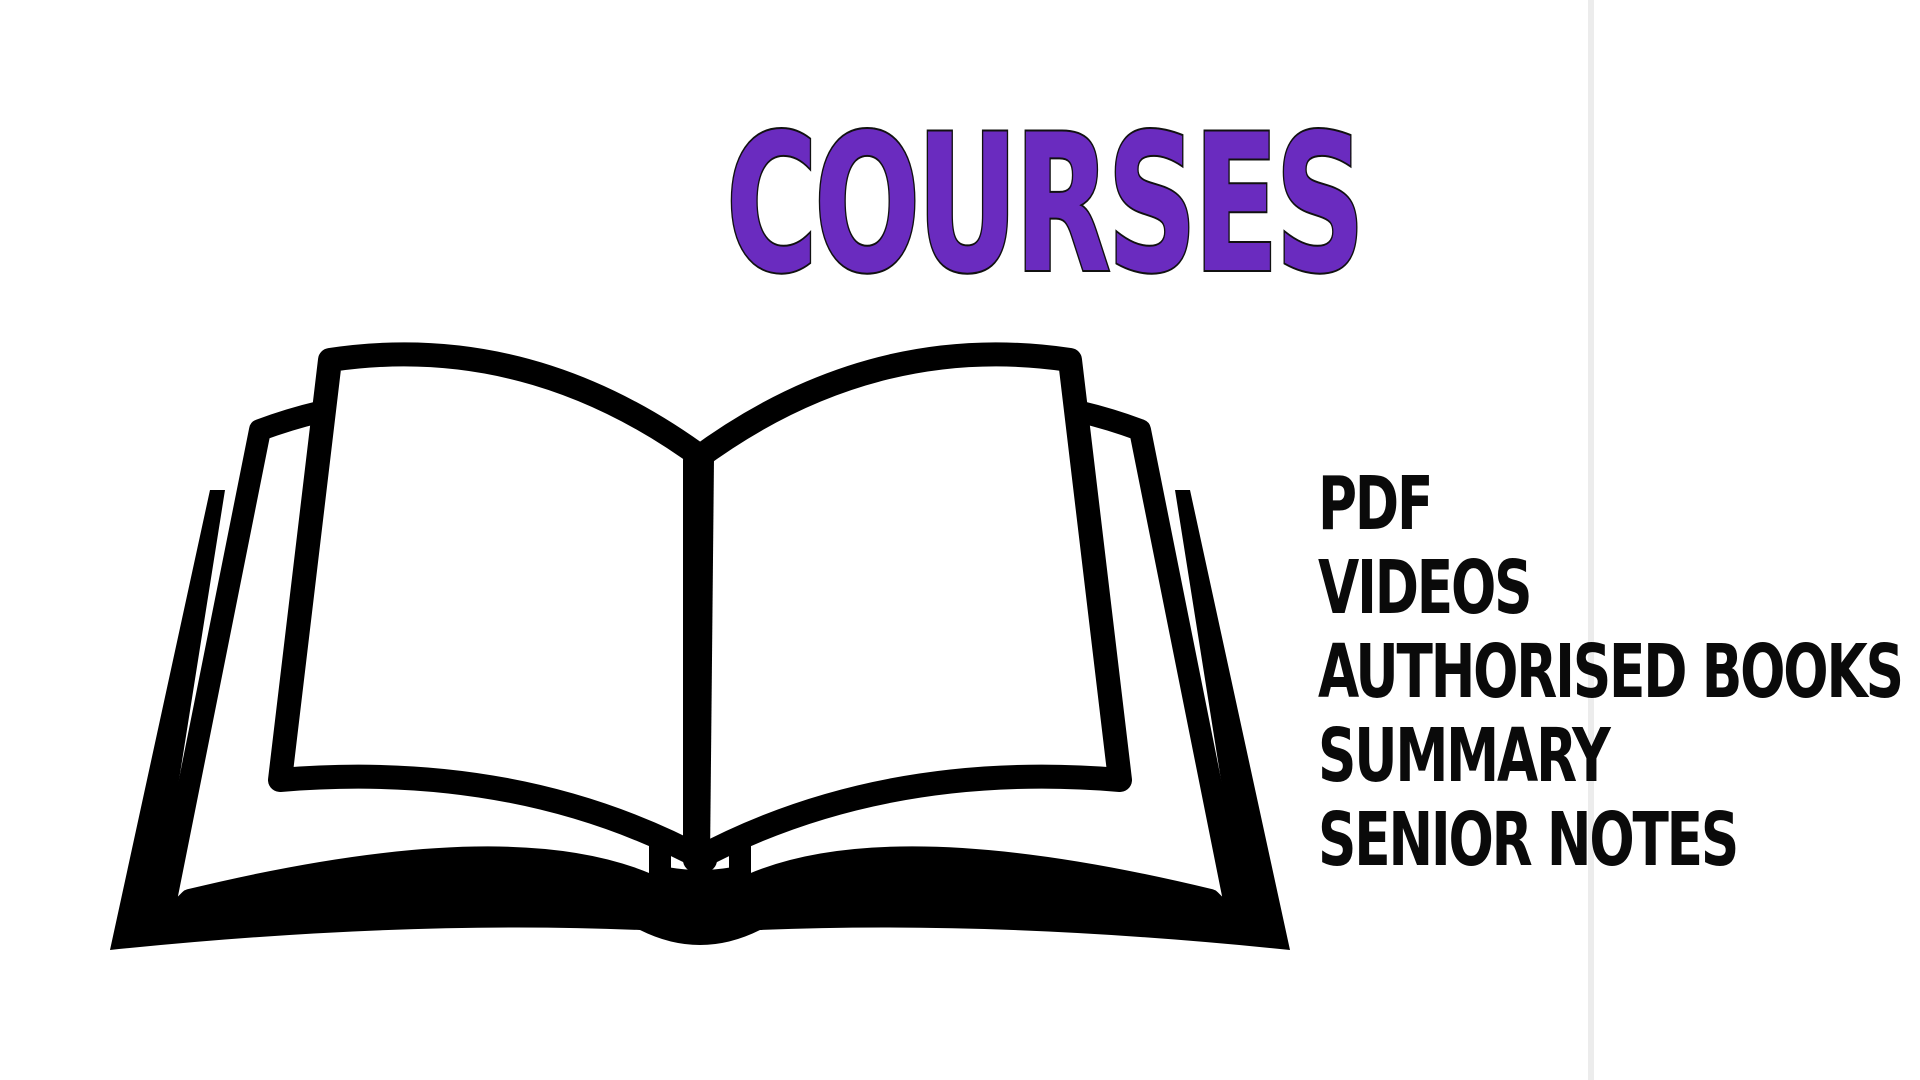 The height and width of the screenshot is (1080, 1920). Describe the element at coordinates (1464, 756) in the screenshot. I see `course-item: SUMMARY` at that location.